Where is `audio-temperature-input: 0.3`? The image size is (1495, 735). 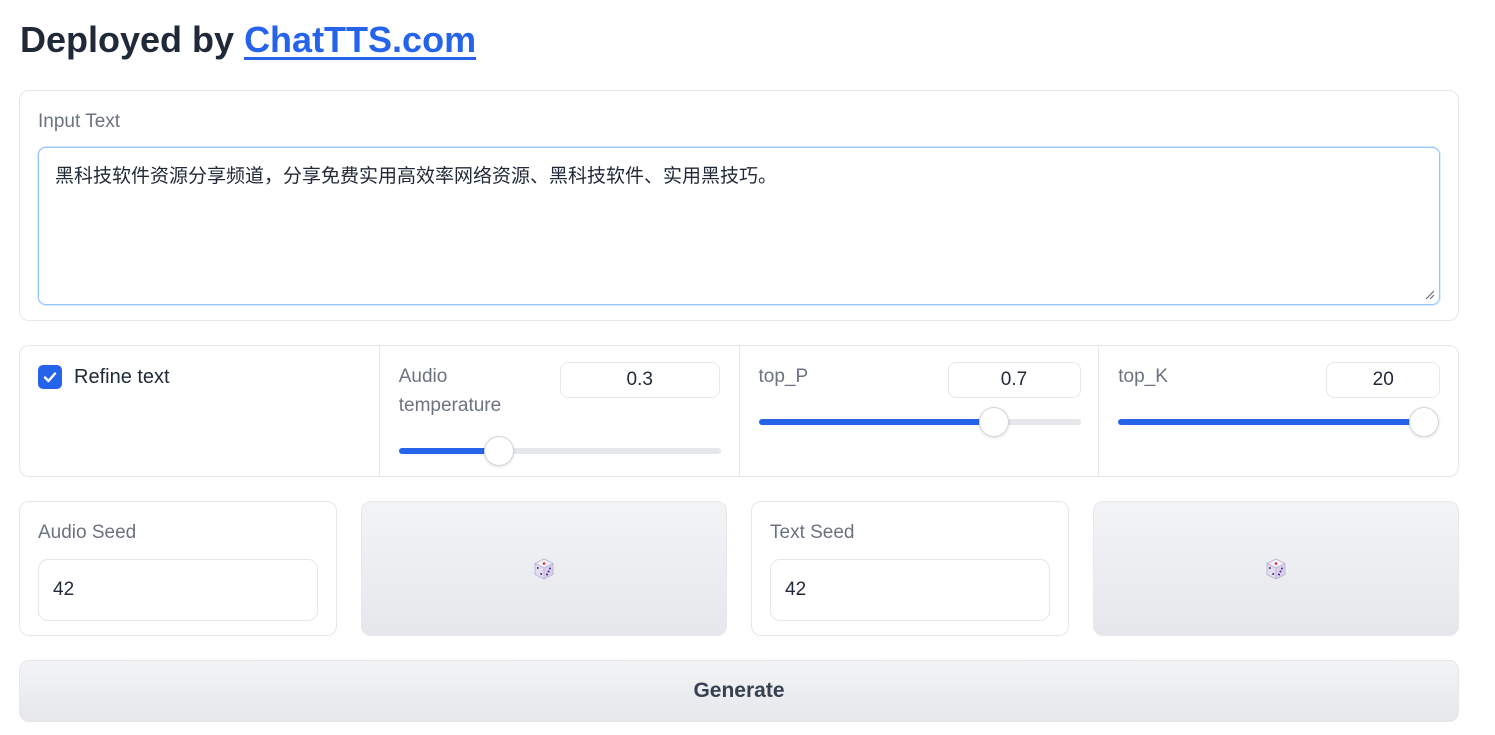 audio-temperature-input: 0.3 is located at coordinates (640, 380).